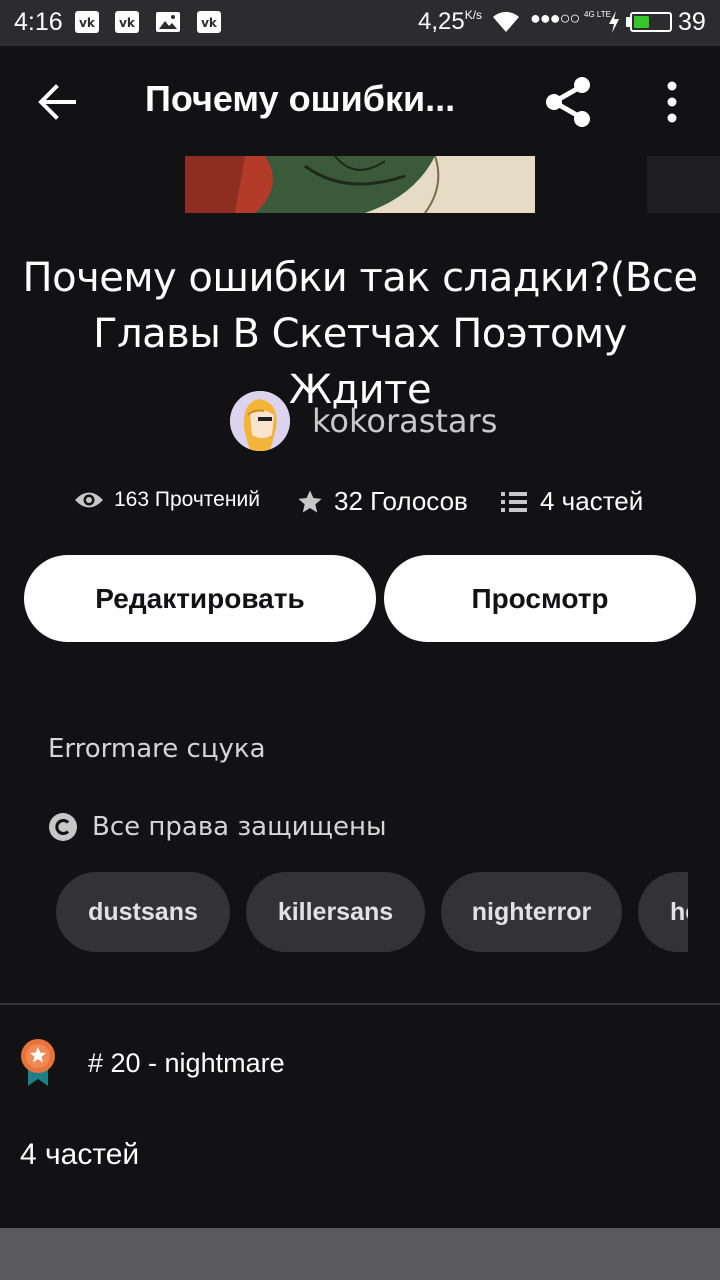 The height and width of the screenshot is (1280, 720). I want to click on edit-button: Редактировать, so click(200, 598).